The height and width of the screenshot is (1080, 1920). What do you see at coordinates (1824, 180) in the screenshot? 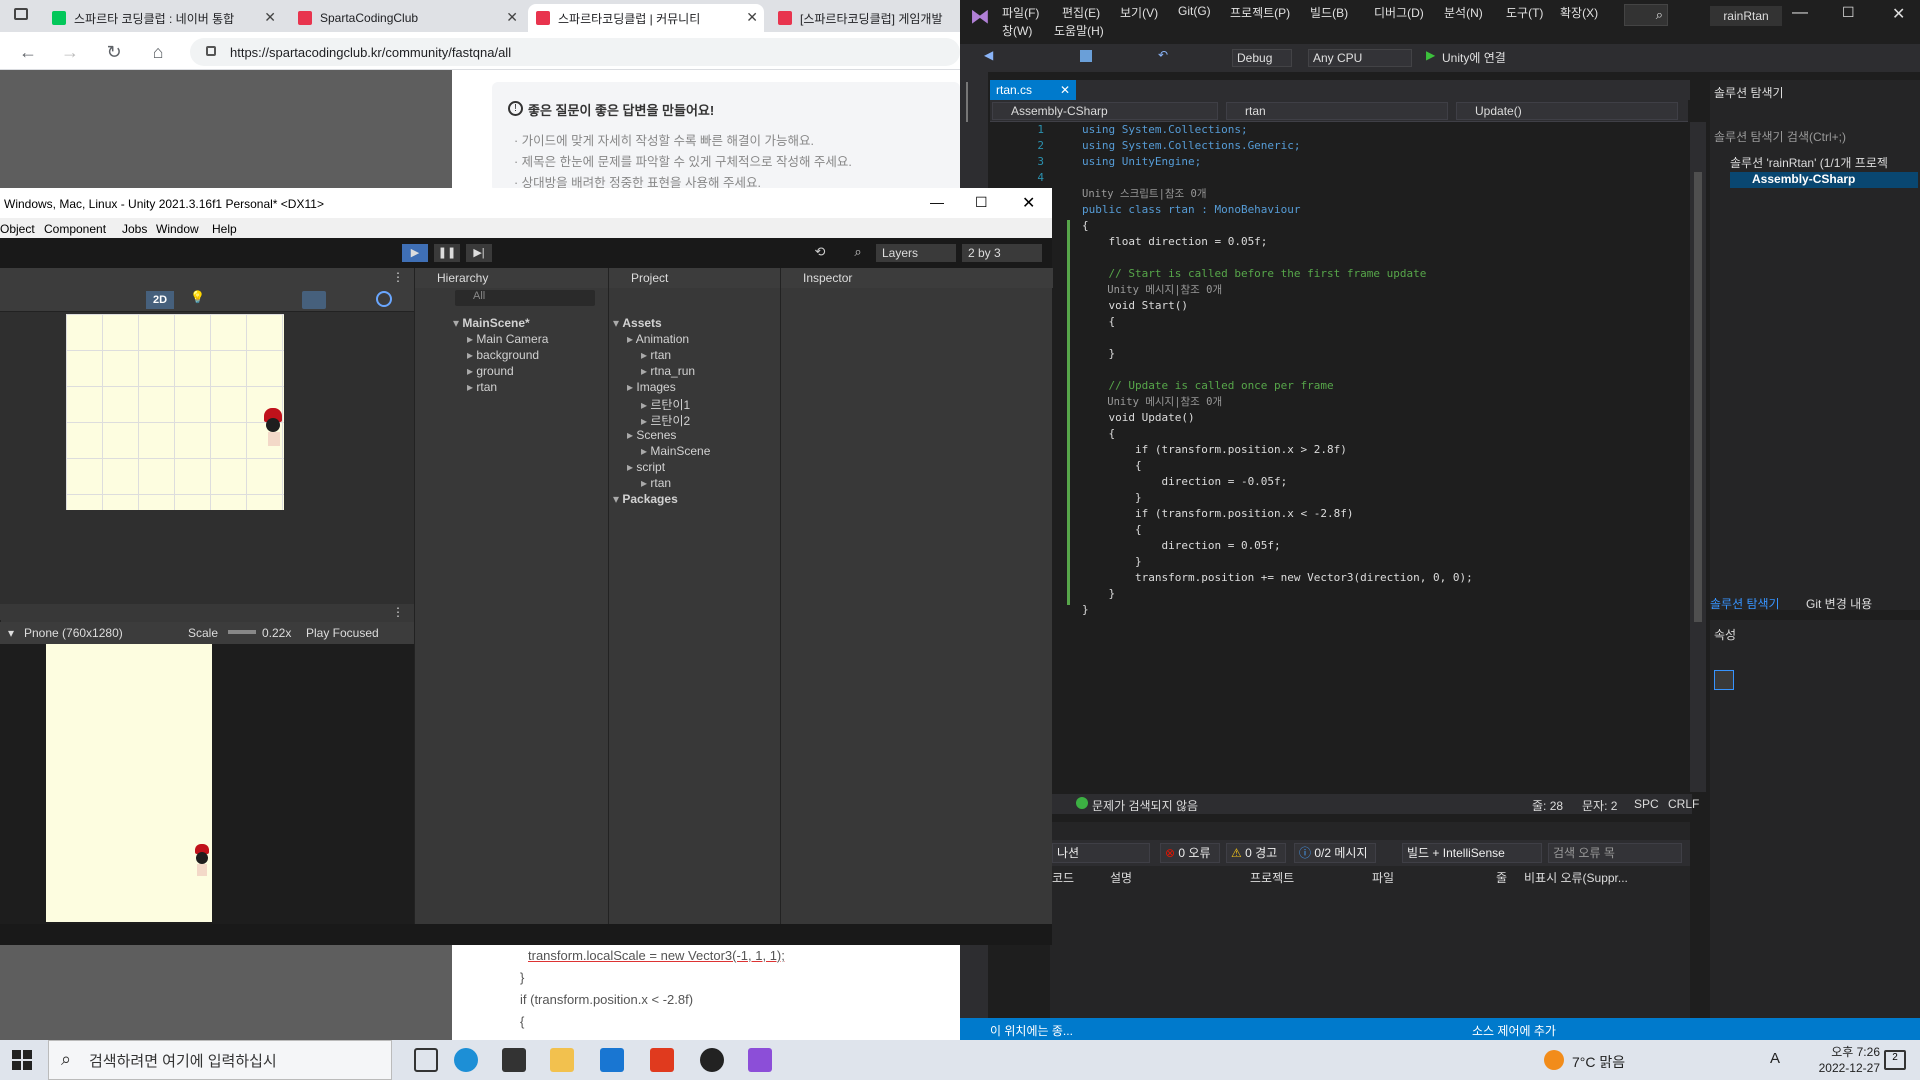
I see `project-node: Assembly-CSharp` at bounding box center [1824, 180].